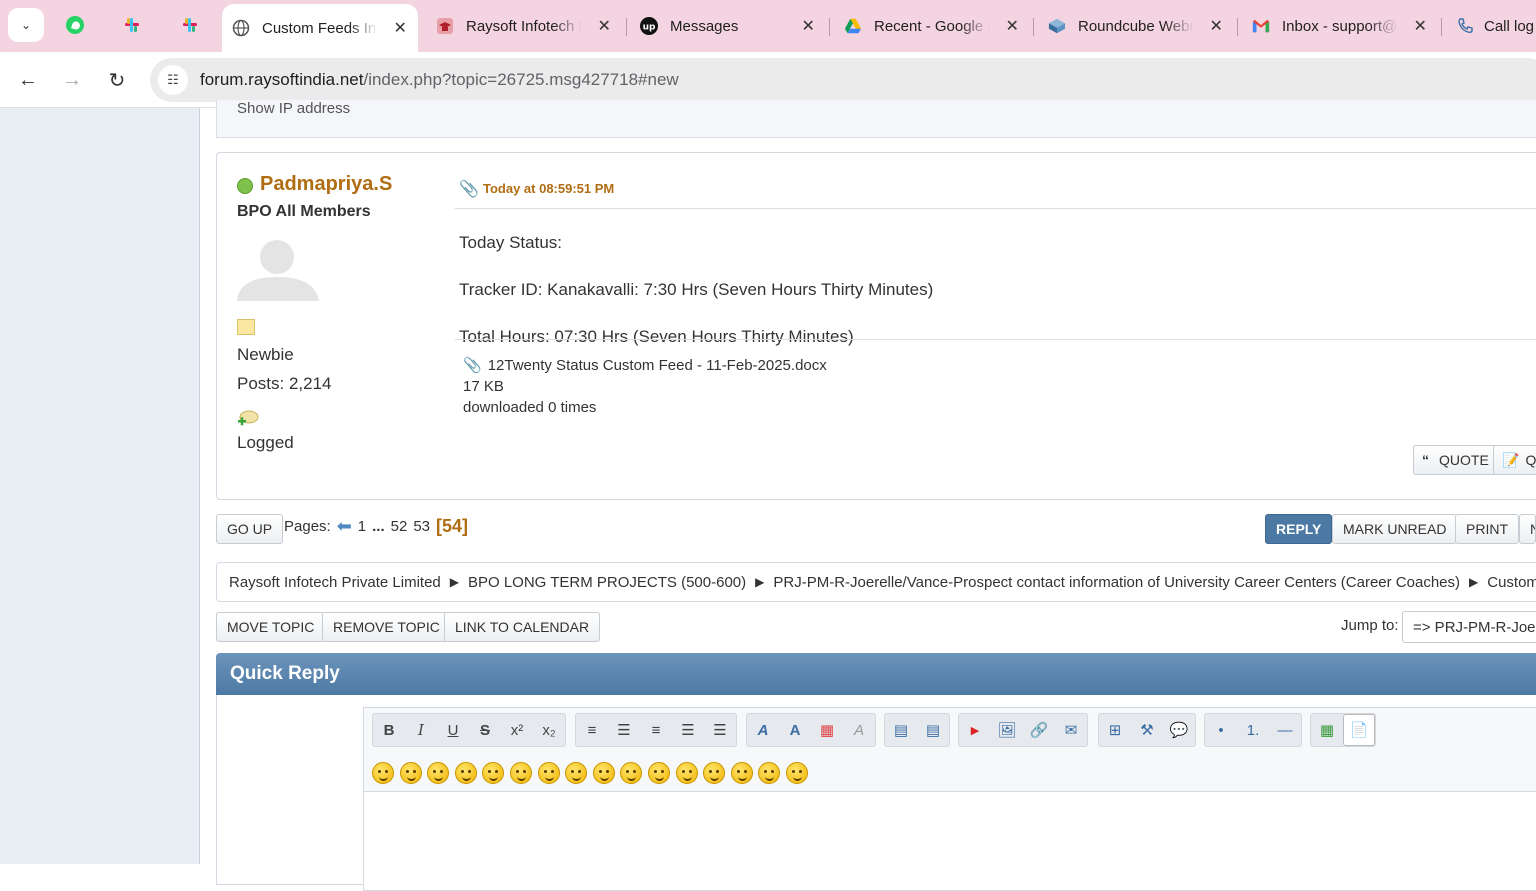 This screenshot has width=1536, height=891. Describe the element at coordinates (1527, 529) in the screenshot. I see `next-topic-button: N` at that location.